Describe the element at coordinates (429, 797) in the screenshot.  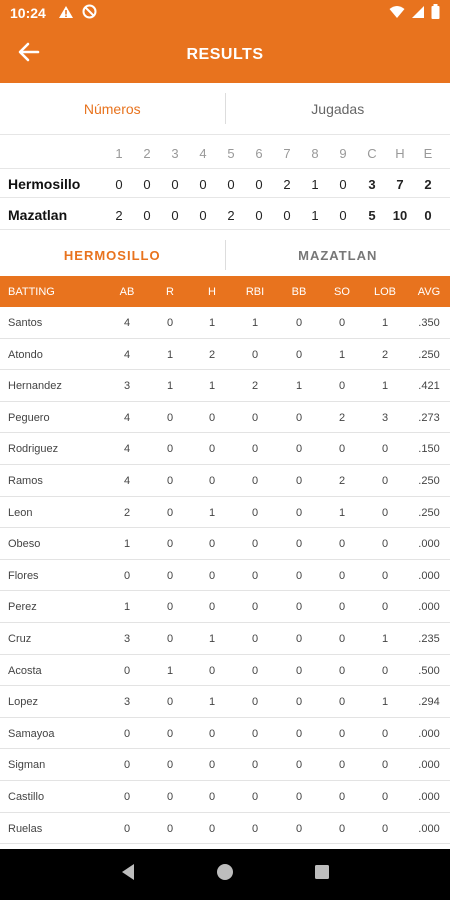
I see `stat-avg: .000` at that location.